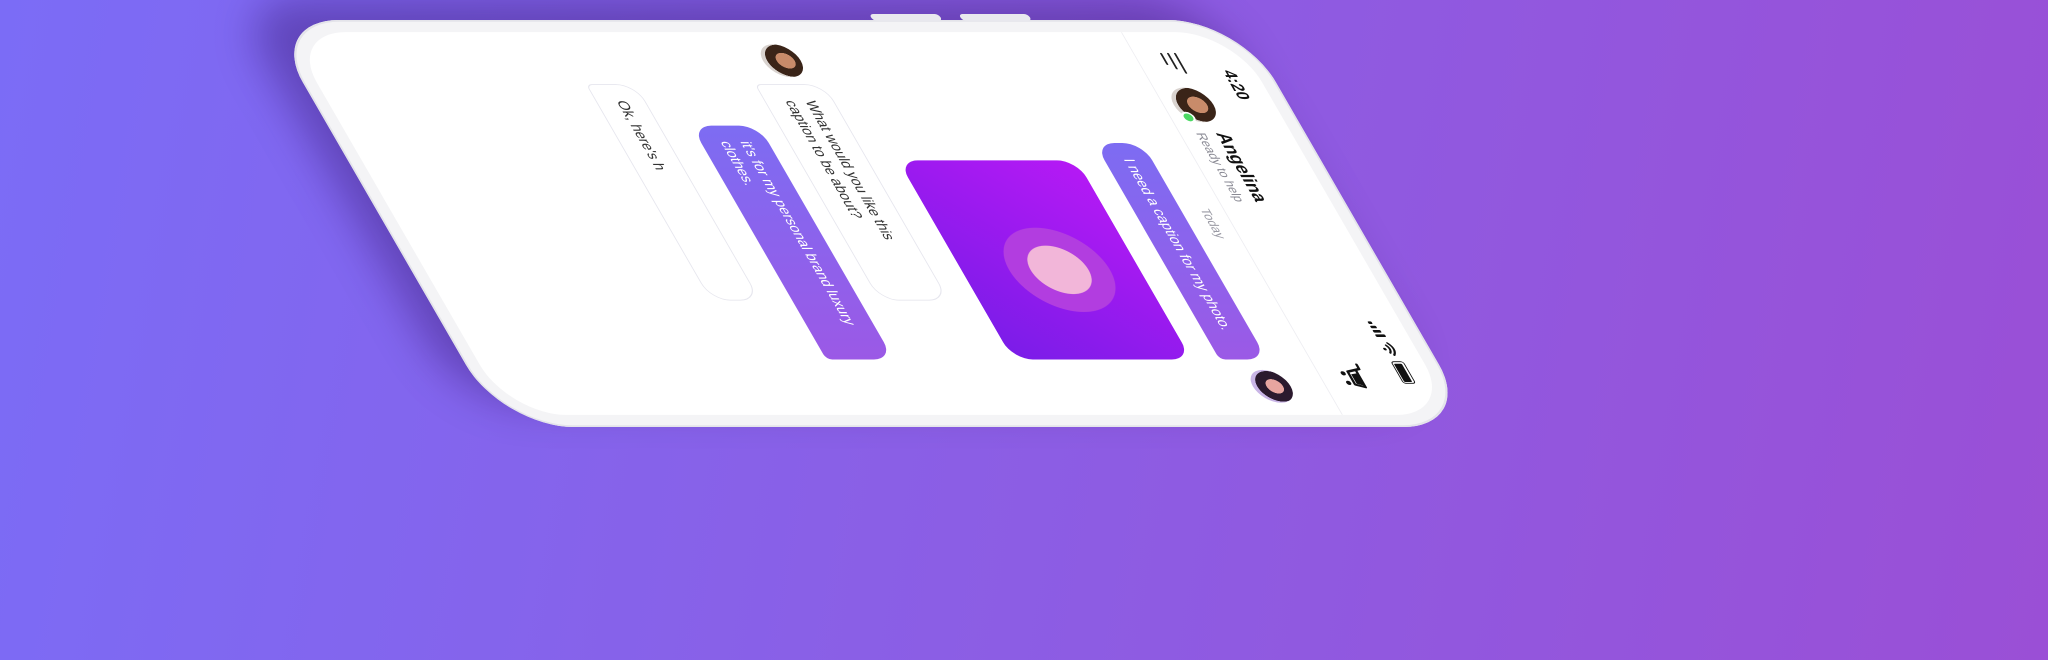  I want to click on cart-icon, so click(1354, 377).